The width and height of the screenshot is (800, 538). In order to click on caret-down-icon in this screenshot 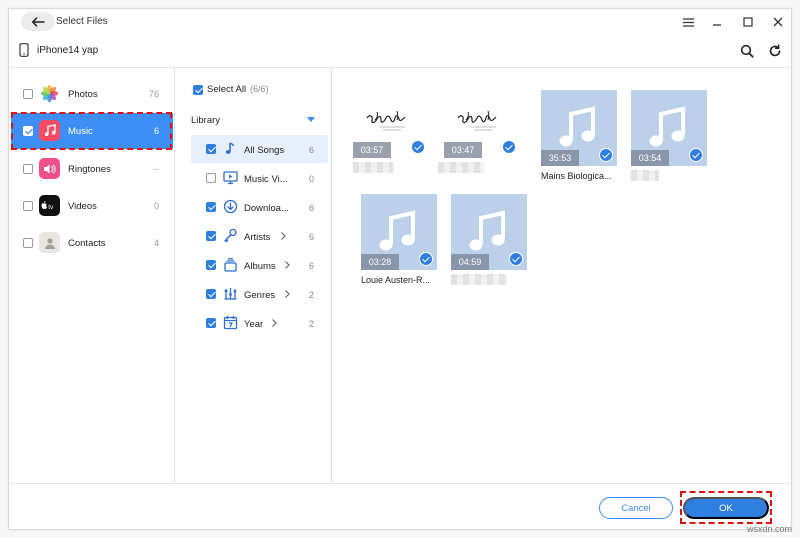, I will do `click(311, 119)`.